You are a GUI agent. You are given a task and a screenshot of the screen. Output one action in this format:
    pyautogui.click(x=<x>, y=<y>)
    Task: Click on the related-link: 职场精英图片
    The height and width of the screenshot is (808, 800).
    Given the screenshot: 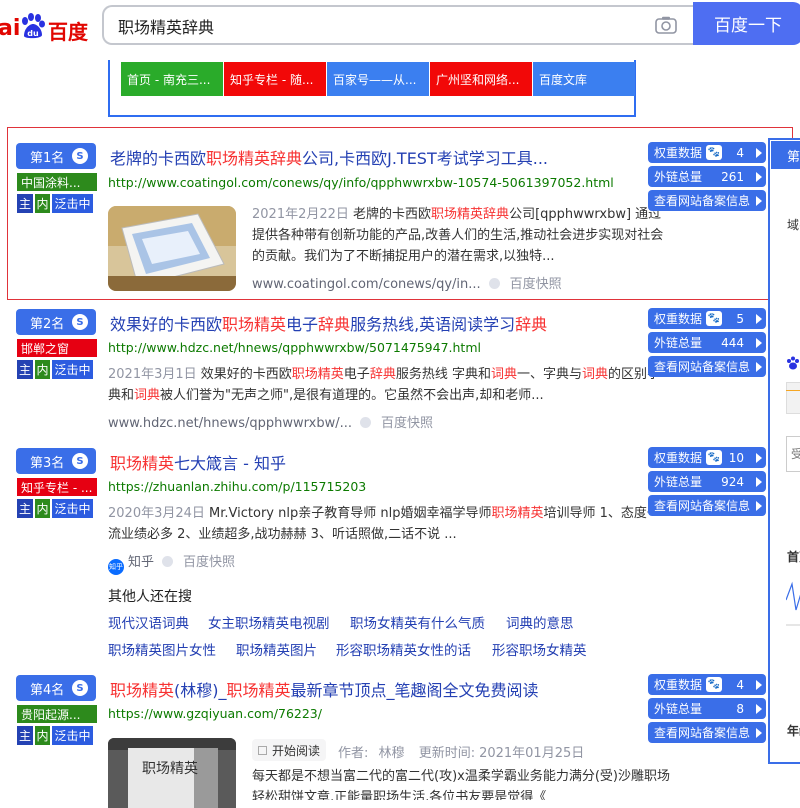 What is the action you would take?
    pyautogui.click(x=276, y=649)
    